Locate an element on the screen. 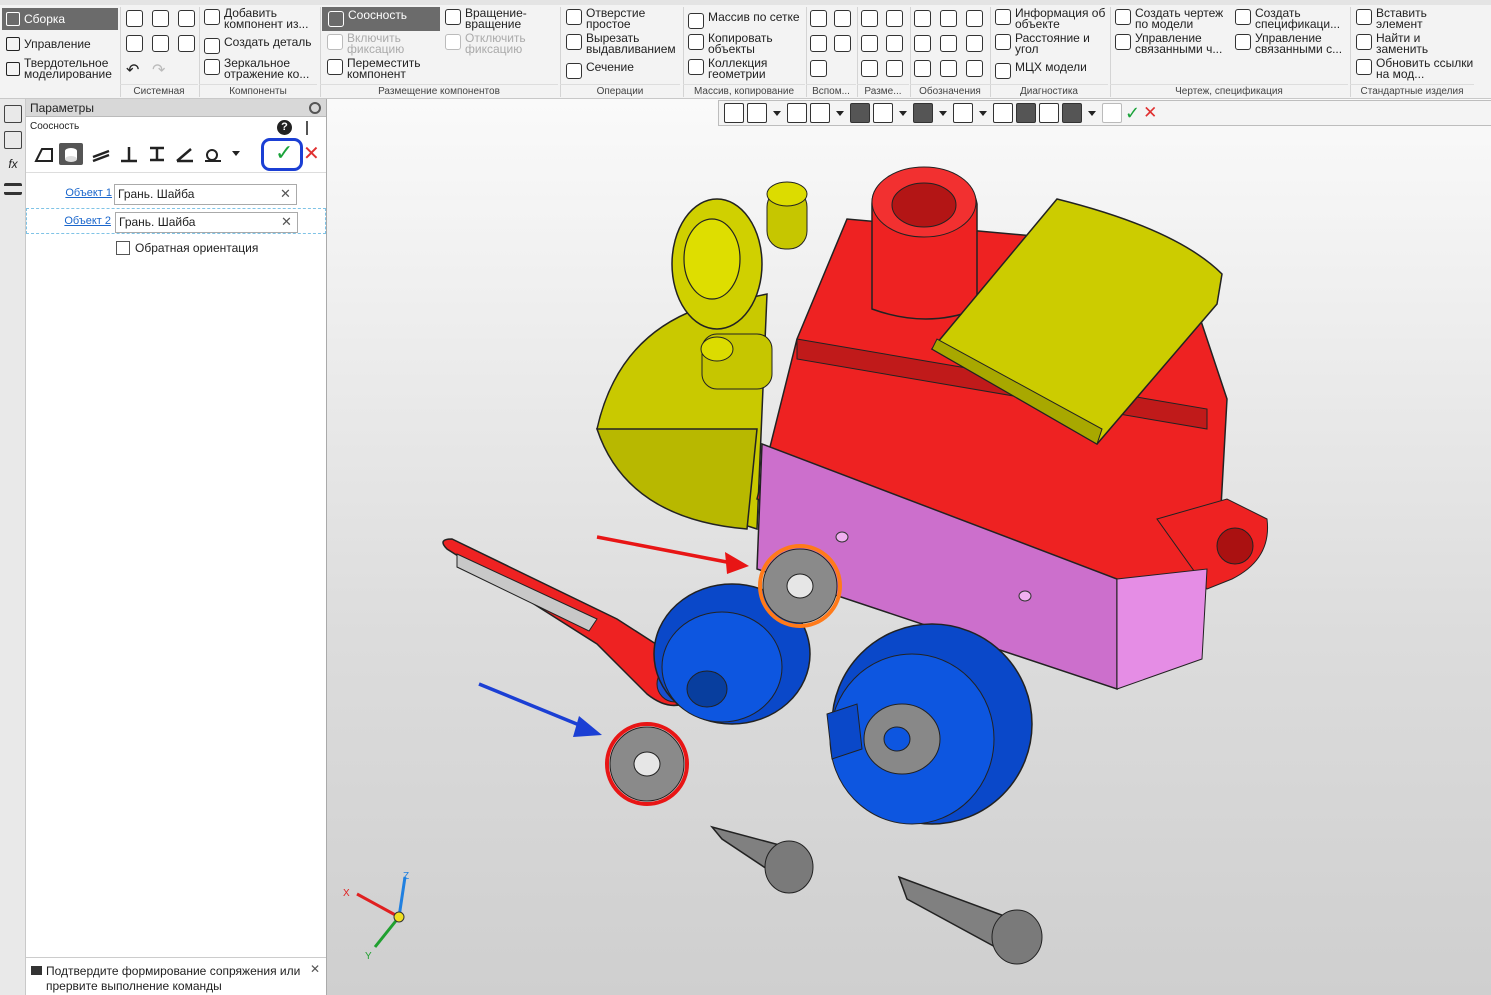 The width and height of the screenshot is (1491, 995). more-mates-dropdown-icon is located at coordinates (236, 153).